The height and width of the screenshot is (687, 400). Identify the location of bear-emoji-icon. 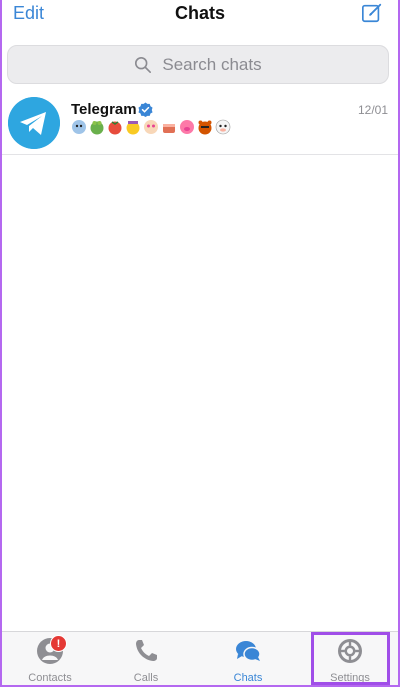
(205, 127).